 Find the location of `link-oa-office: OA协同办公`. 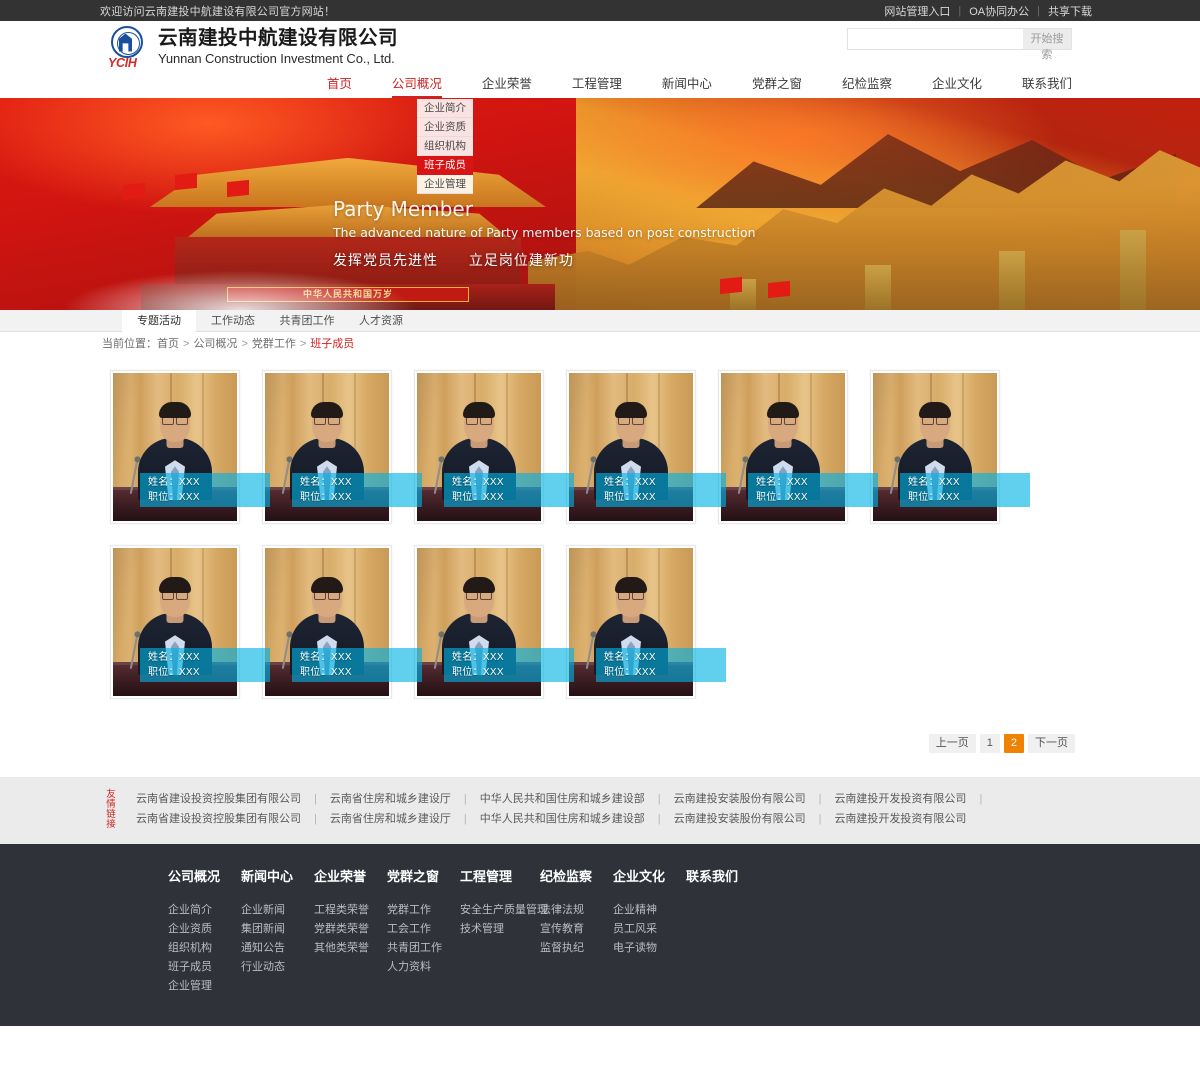

link-oa-office: OA协同办公 is located at coordinates (999, 11).